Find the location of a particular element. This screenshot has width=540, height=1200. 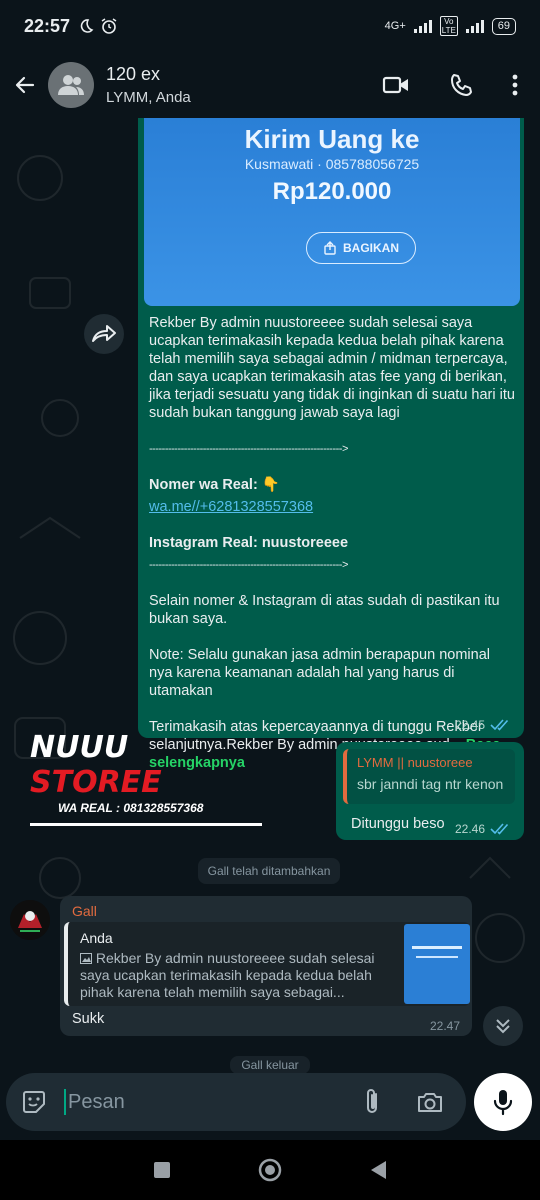

double-chevron-down-icon is located at coordinates (503, 1026).